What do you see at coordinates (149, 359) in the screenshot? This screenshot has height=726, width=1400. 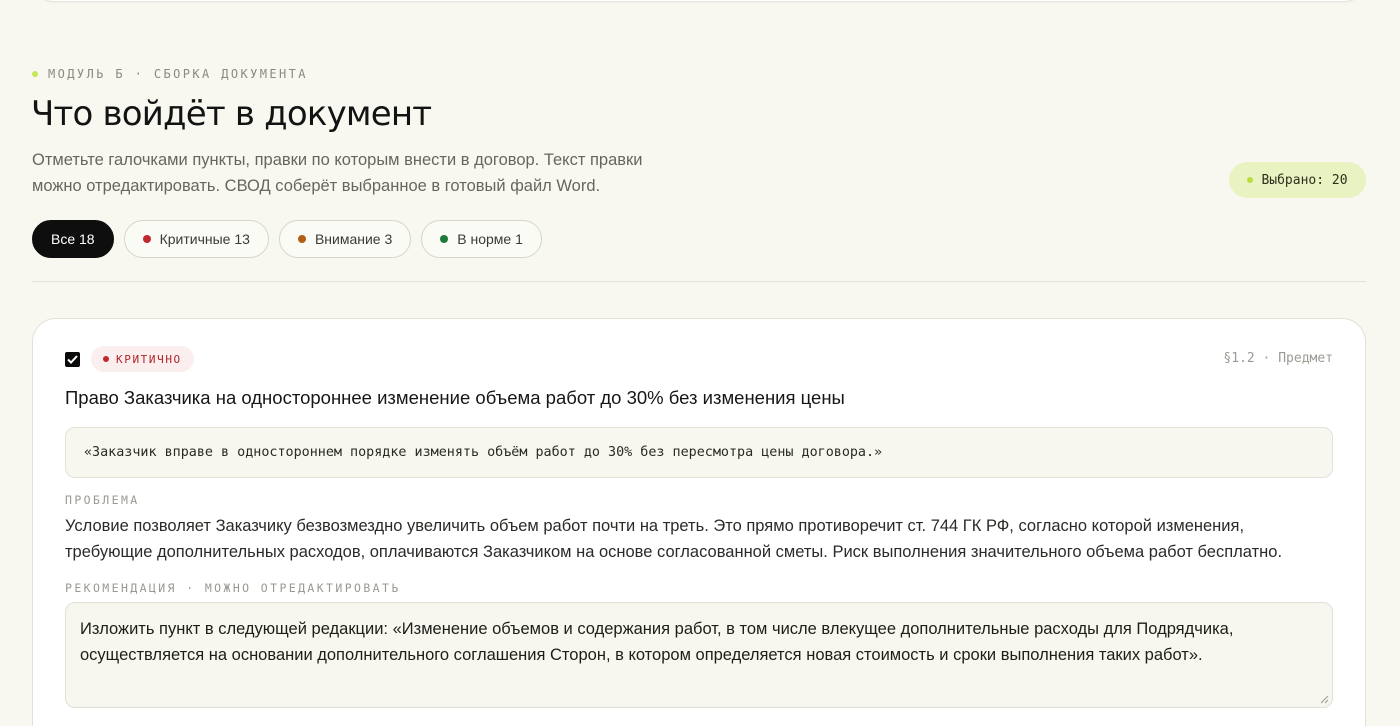 I see `severity-label: КРИТИЧНО` at bounding box center [149, 359].